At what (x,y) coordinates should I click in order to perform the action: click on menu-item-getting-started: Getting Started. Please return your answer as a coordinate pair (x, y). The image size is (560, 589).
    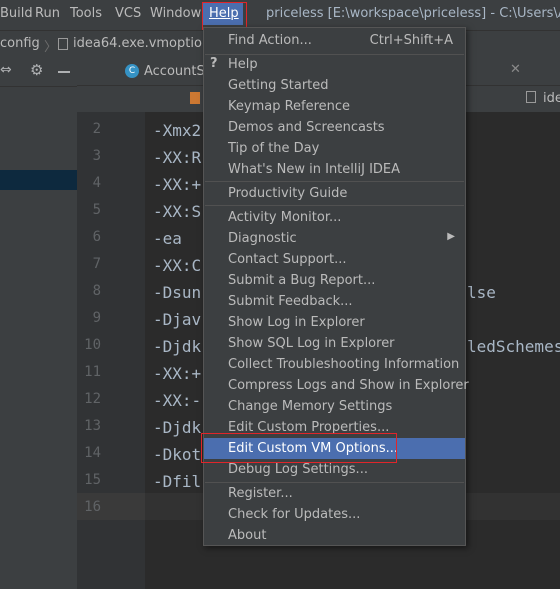
    Looking at the image, I should click on (334, 85).